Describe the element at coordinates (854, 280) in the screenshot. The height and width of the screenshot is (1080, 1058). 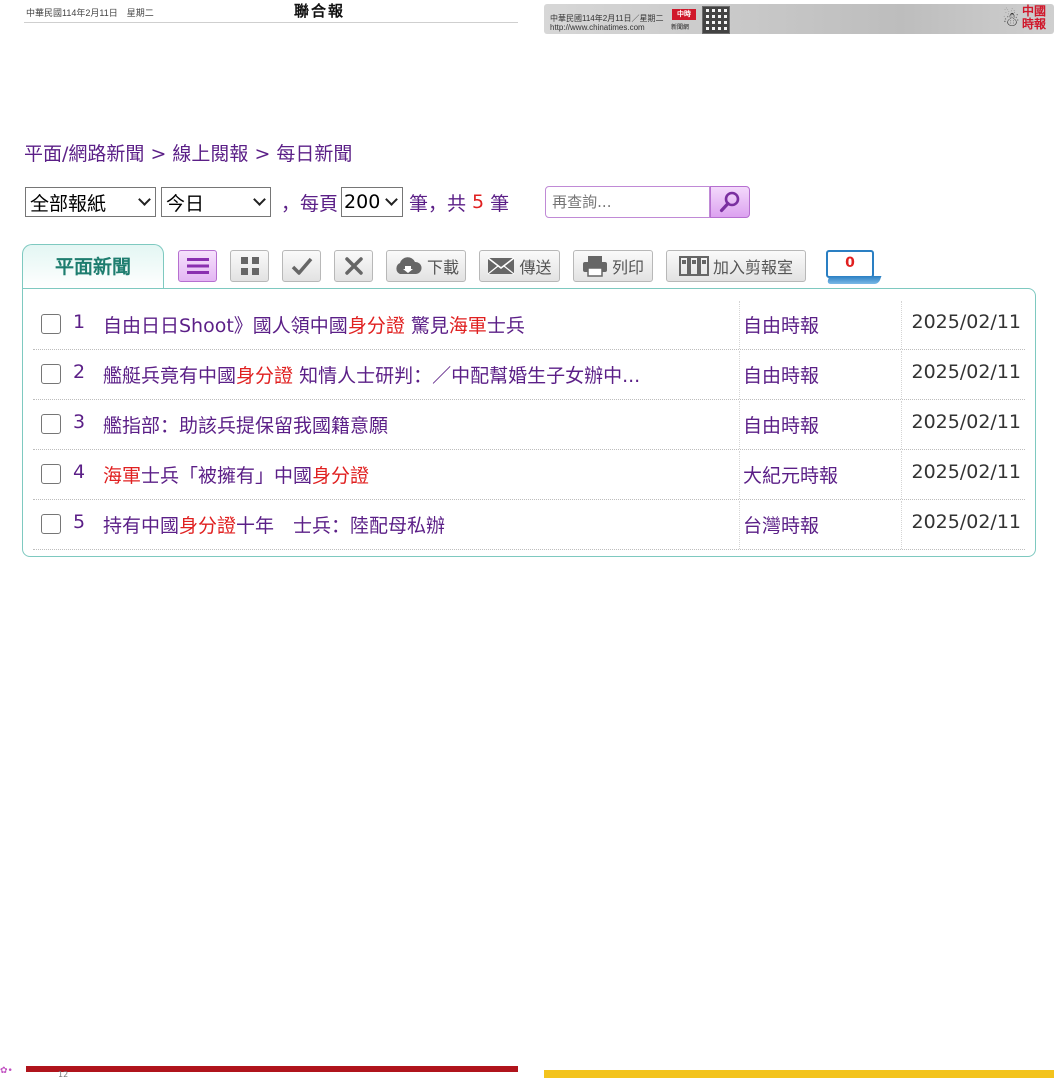
I see `folder-tray-icon` at that location.